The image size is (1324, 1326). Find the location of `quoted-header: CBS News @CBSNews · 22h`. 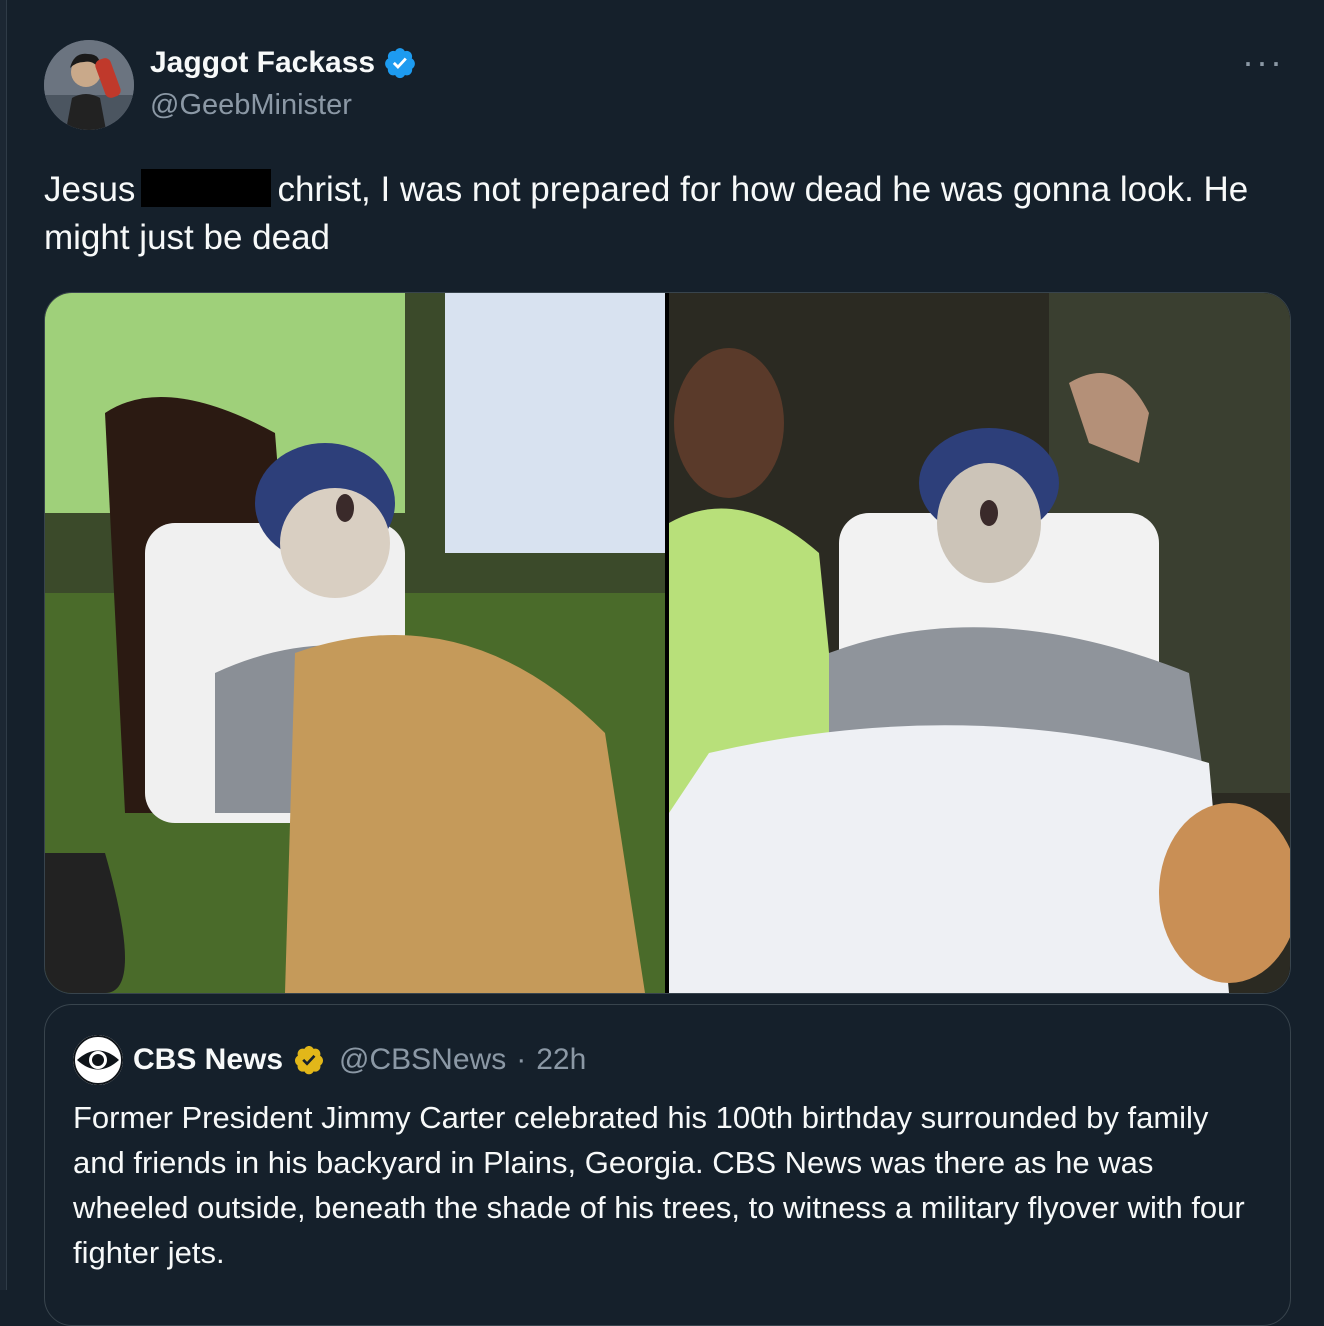

quoted-header: CBS News @CBSNews · 22h is located at coordinates (329, 1060).